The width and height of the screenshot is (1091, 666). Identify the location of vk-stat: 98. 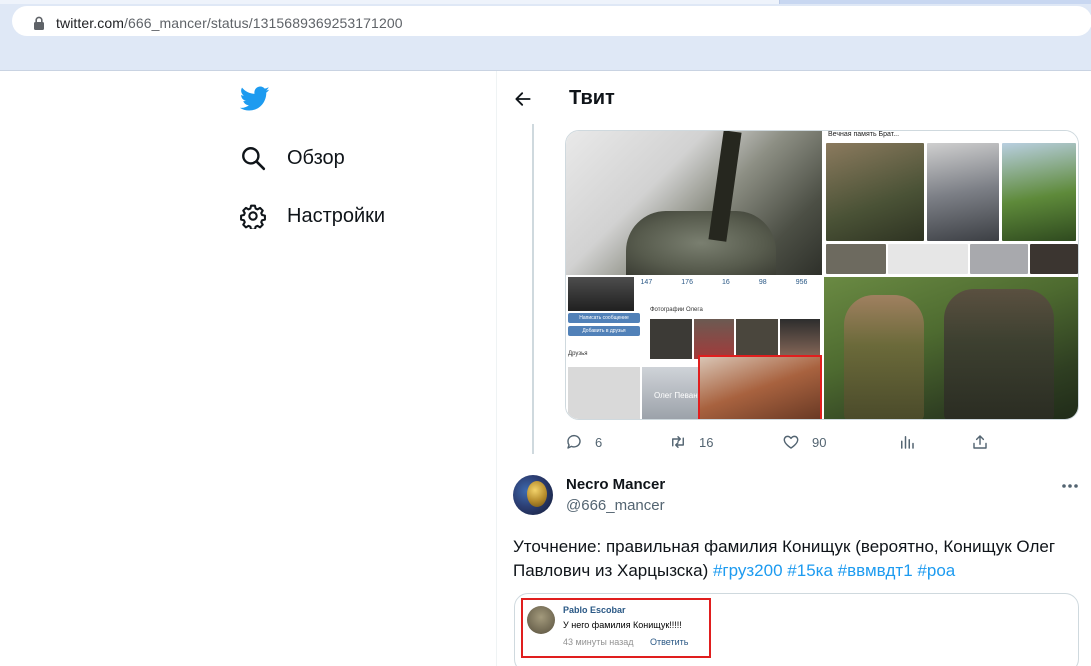
(762, 282).